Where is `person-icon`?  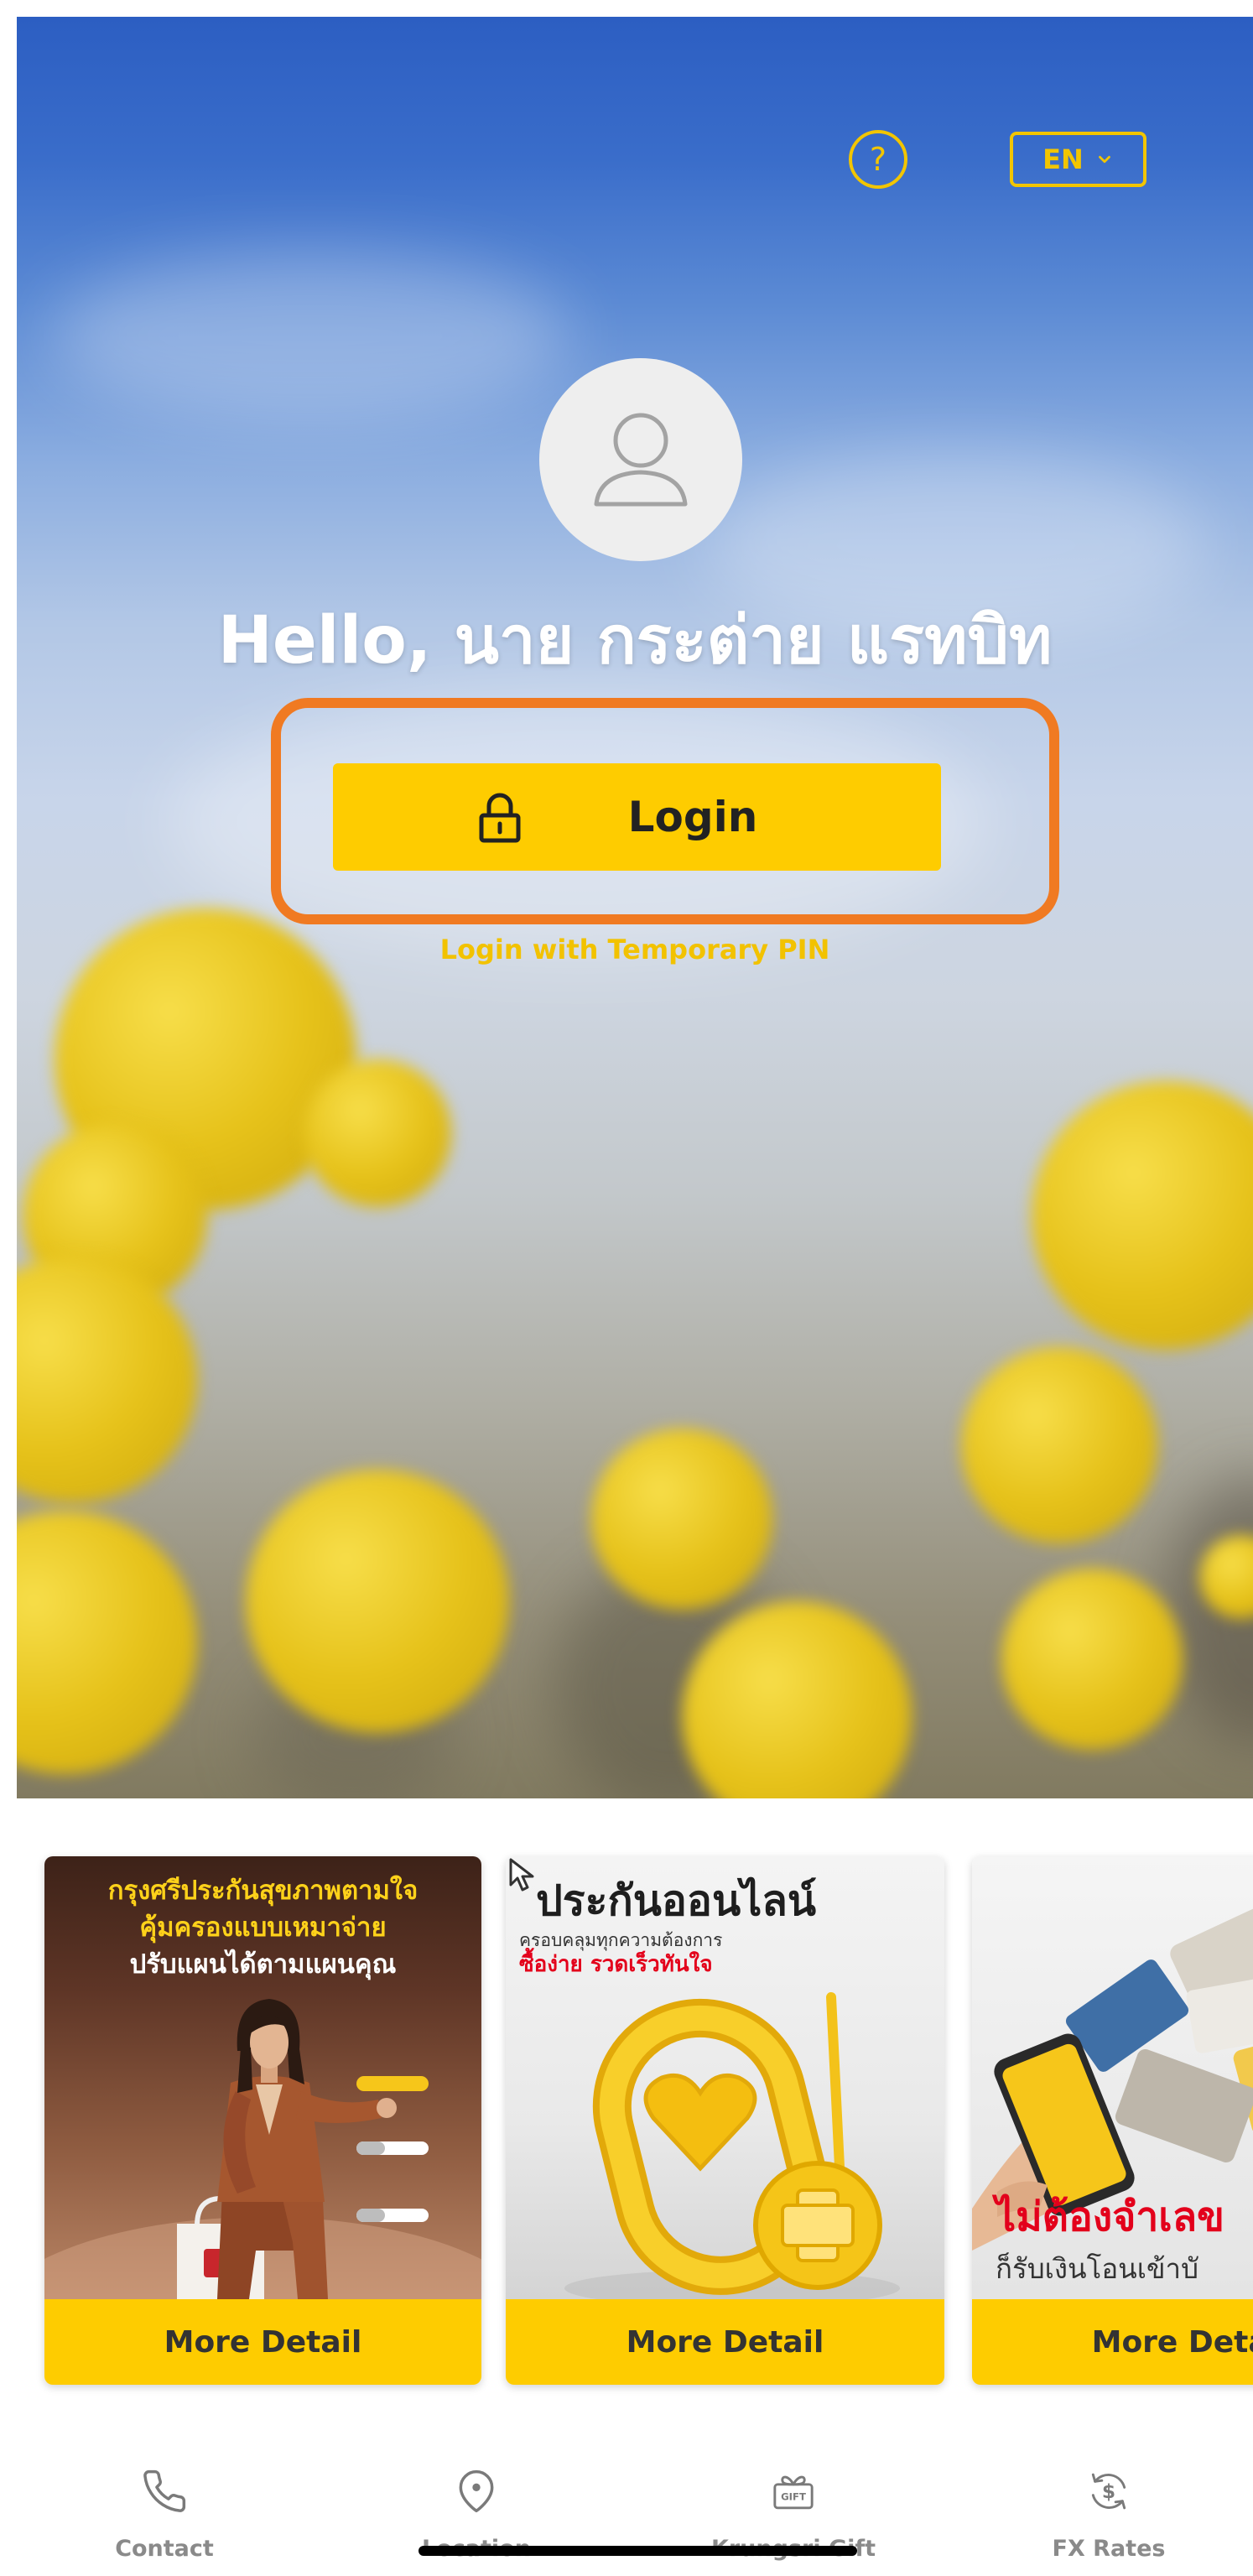 person-icon is located at coordinates (641, 460).